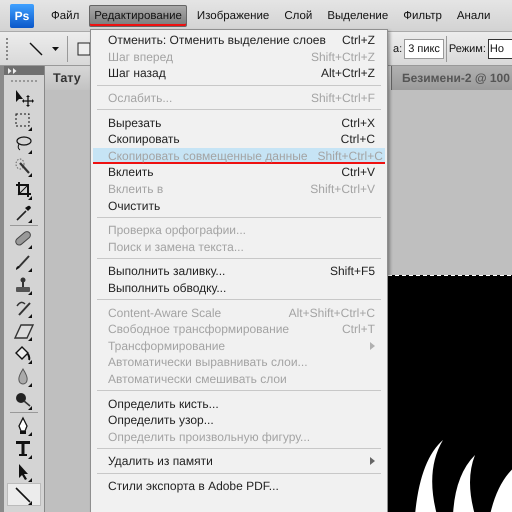  I want to click on menu-title: Слой, so click(298, 15).